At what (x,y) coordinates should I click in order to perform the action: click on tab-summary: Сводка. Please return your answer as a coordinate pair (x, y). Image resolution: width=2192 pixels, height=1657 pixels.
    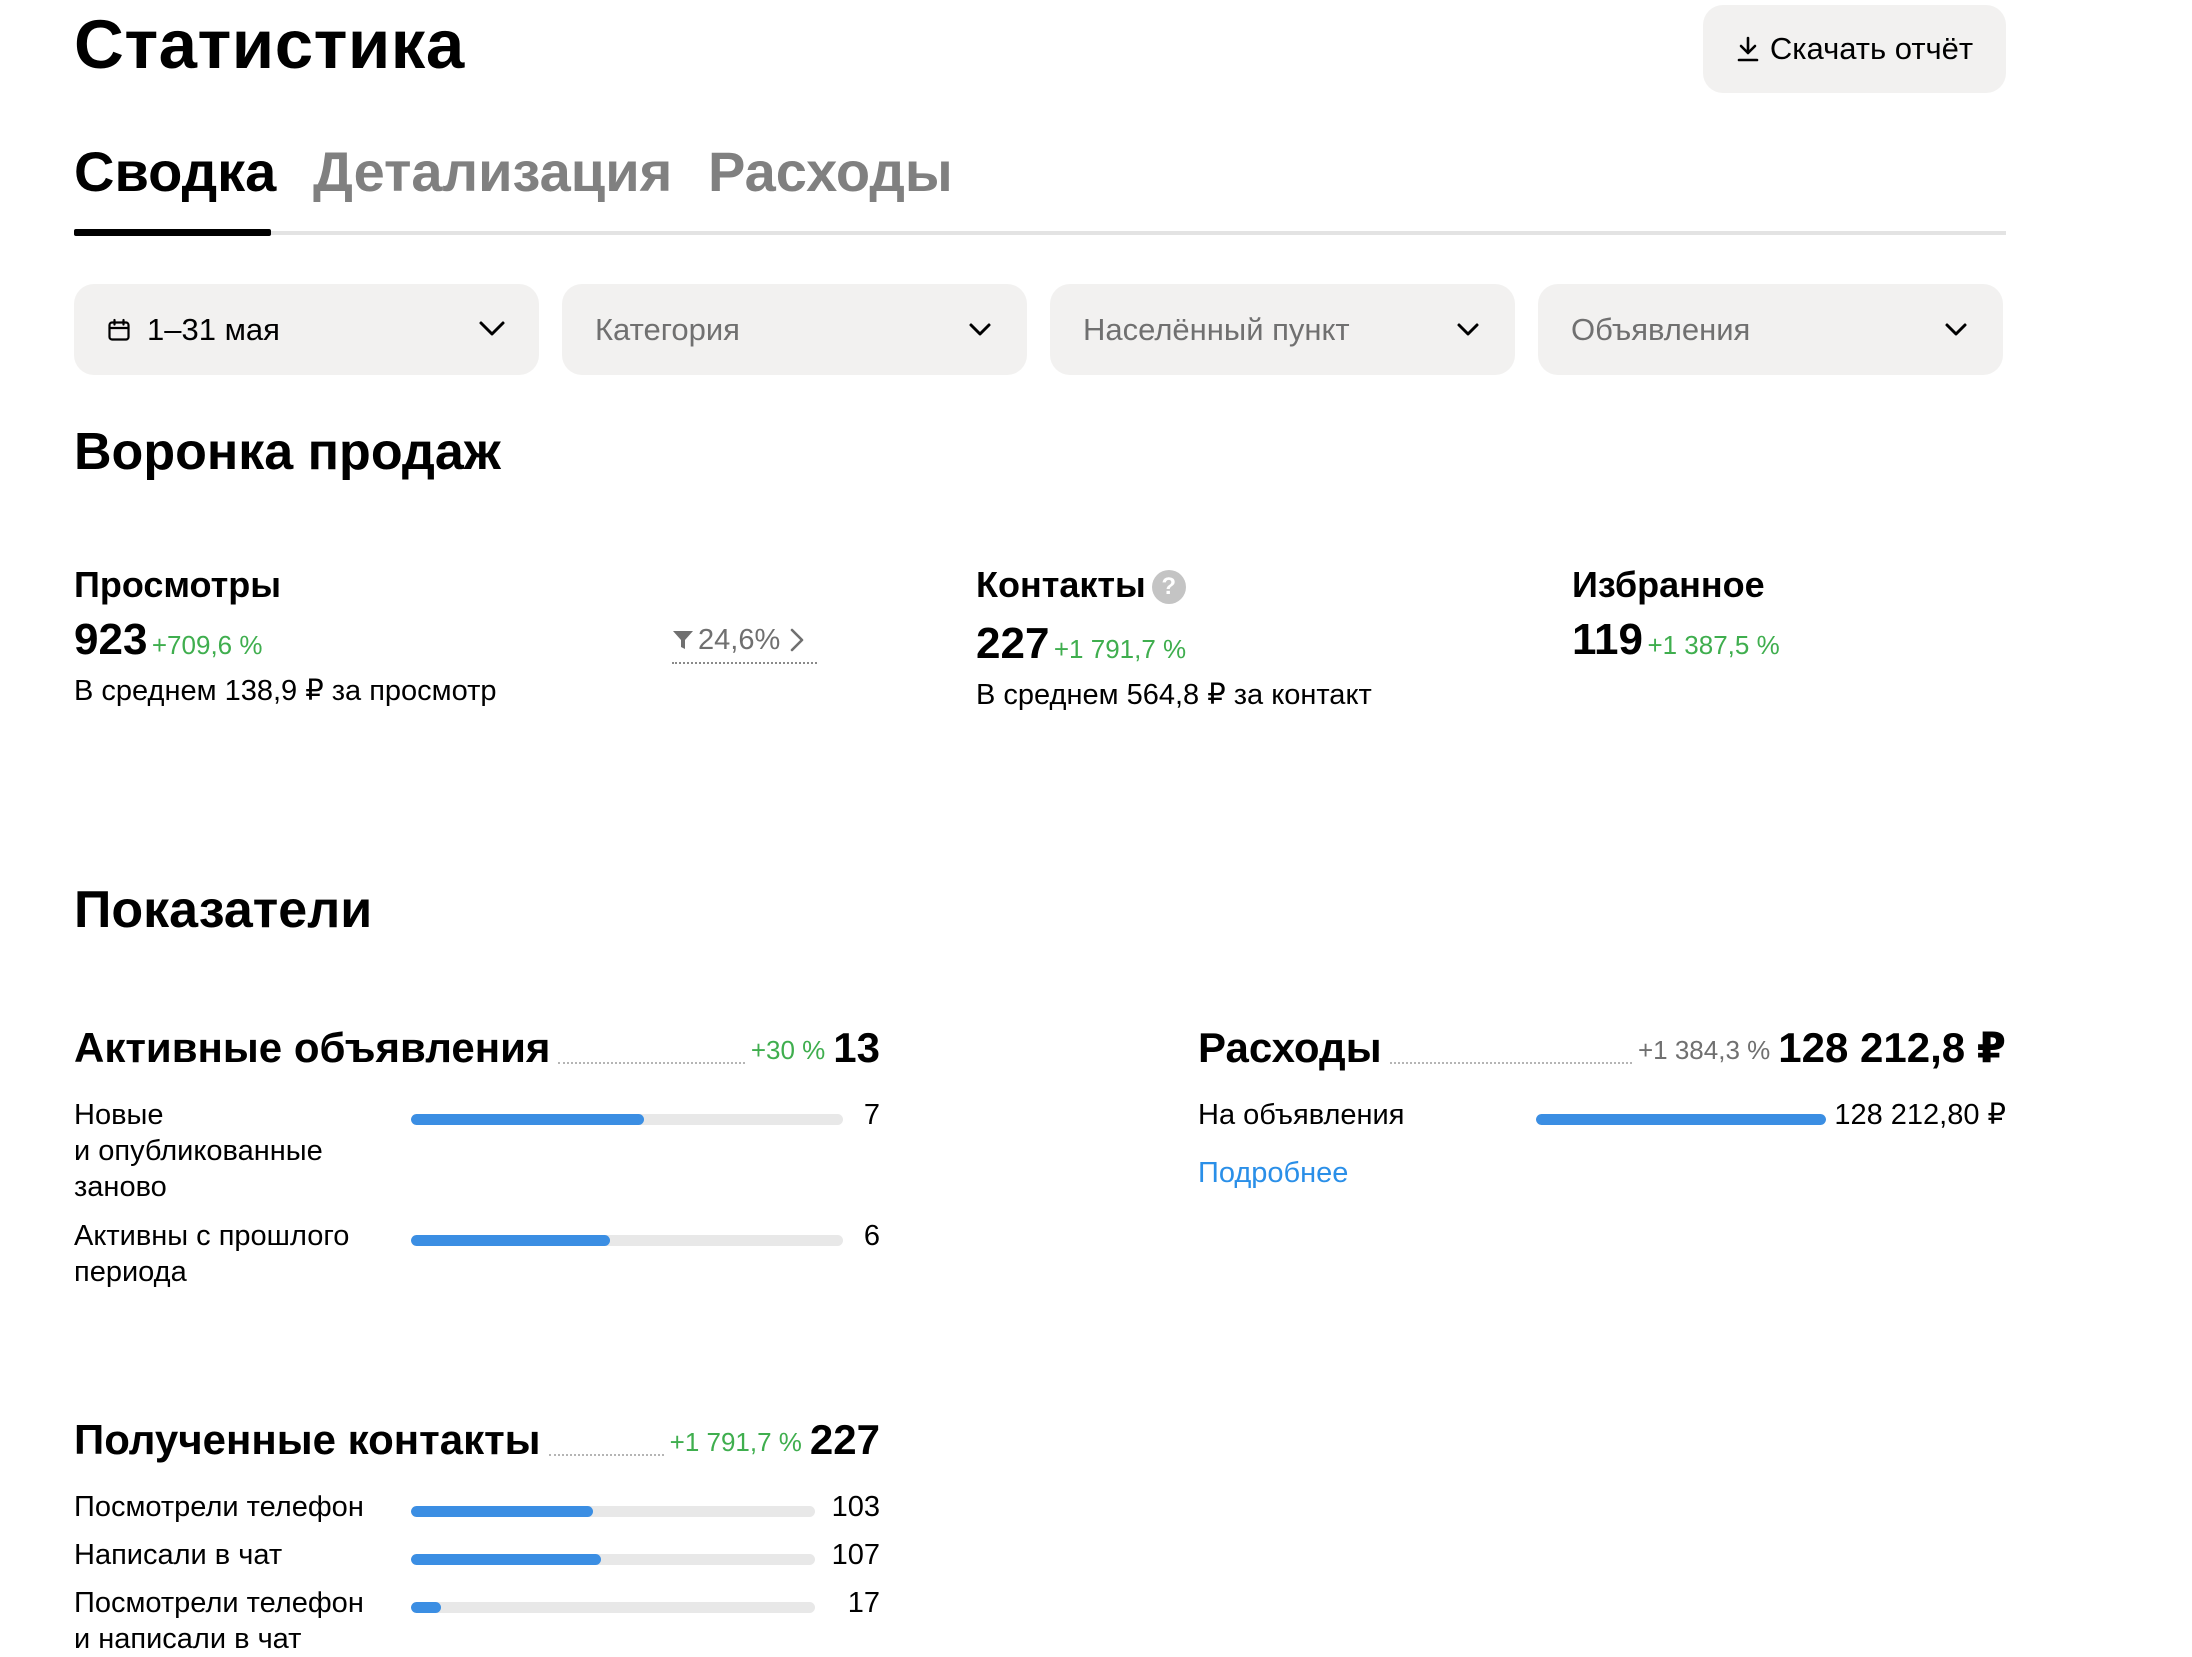
    Looking at the image, I should click on (175, 172).